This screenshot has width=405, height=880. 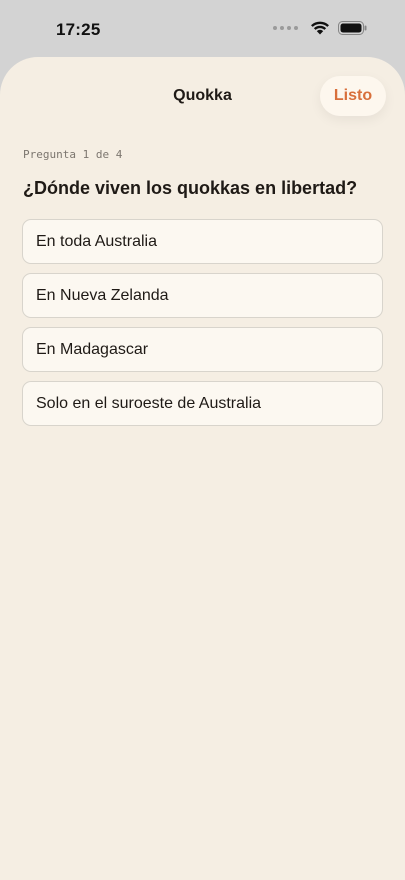 I want to click on wifi-icon, so click(x=320, y=28).